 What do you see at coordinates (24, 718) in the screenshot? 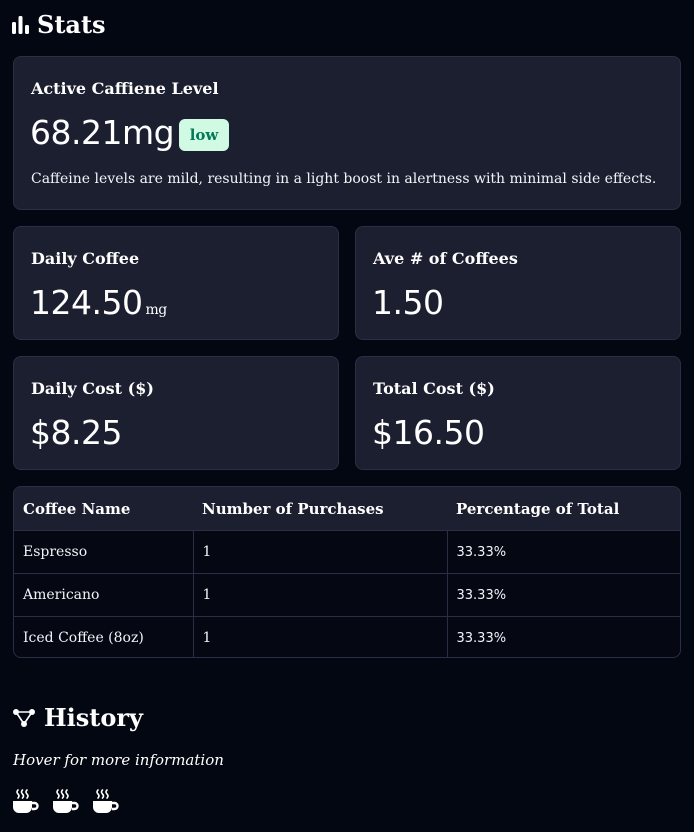
I see `timeline-icon` at bounding box center [24, 718].